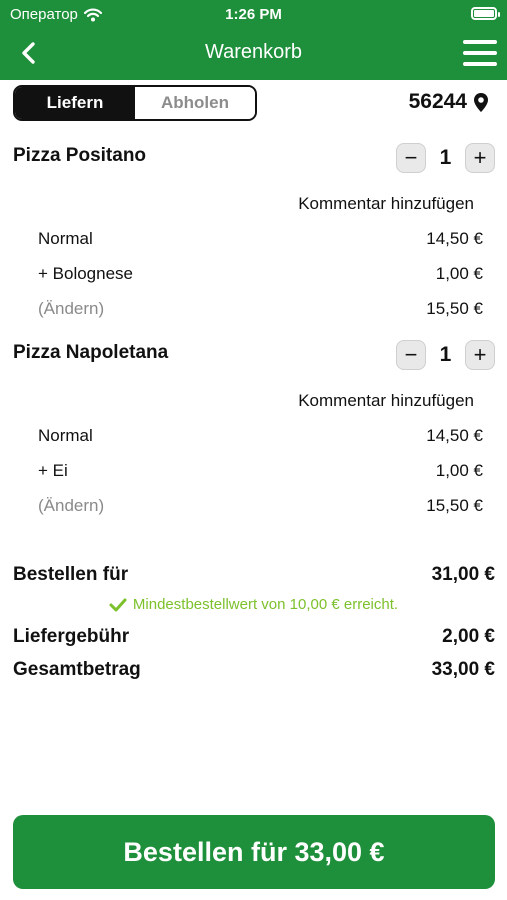 The width and height of the screenshot is (507, 900). What do you see at coordinates (195, 103) in the screenshot?
I see `tab-pickup: Abholen` at bounding box center [195, 103].